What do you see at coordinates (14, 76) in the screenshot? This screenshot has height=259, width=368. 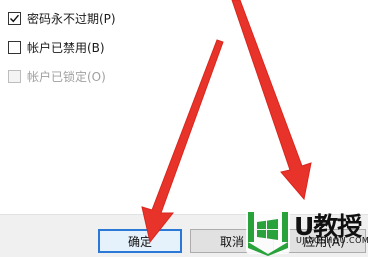 I see `account-locked-checkbox` at bounding box center [14, 76].